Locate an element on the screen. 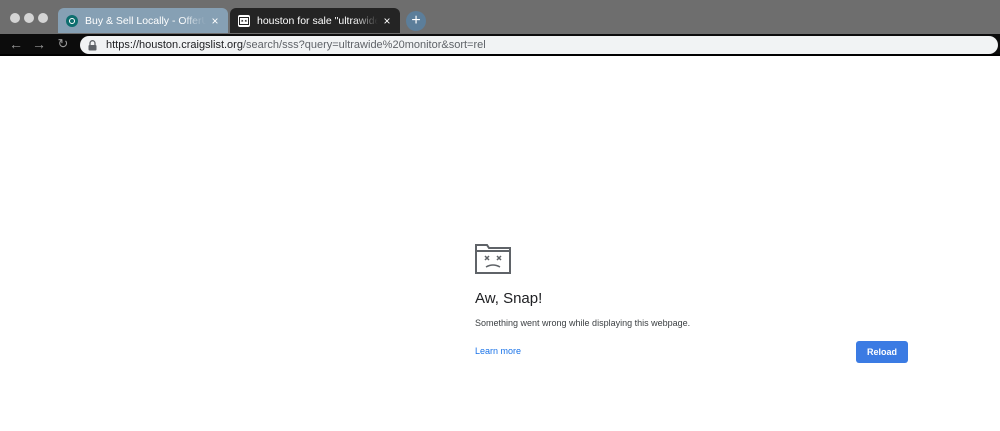  new-tab-button: + is located at coordinates (416, 21).